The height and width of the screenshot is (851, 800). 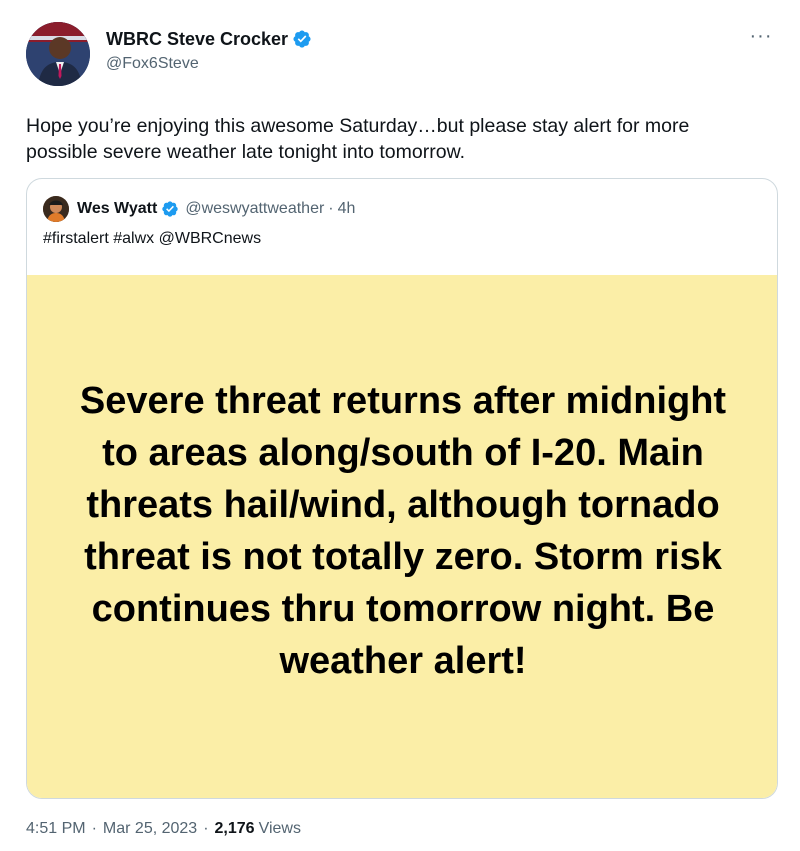 What do you see at coordinates (347, 209) in the screenshot?
I see `quoted-timestamp: 4h` at bounding box center [347, 209].